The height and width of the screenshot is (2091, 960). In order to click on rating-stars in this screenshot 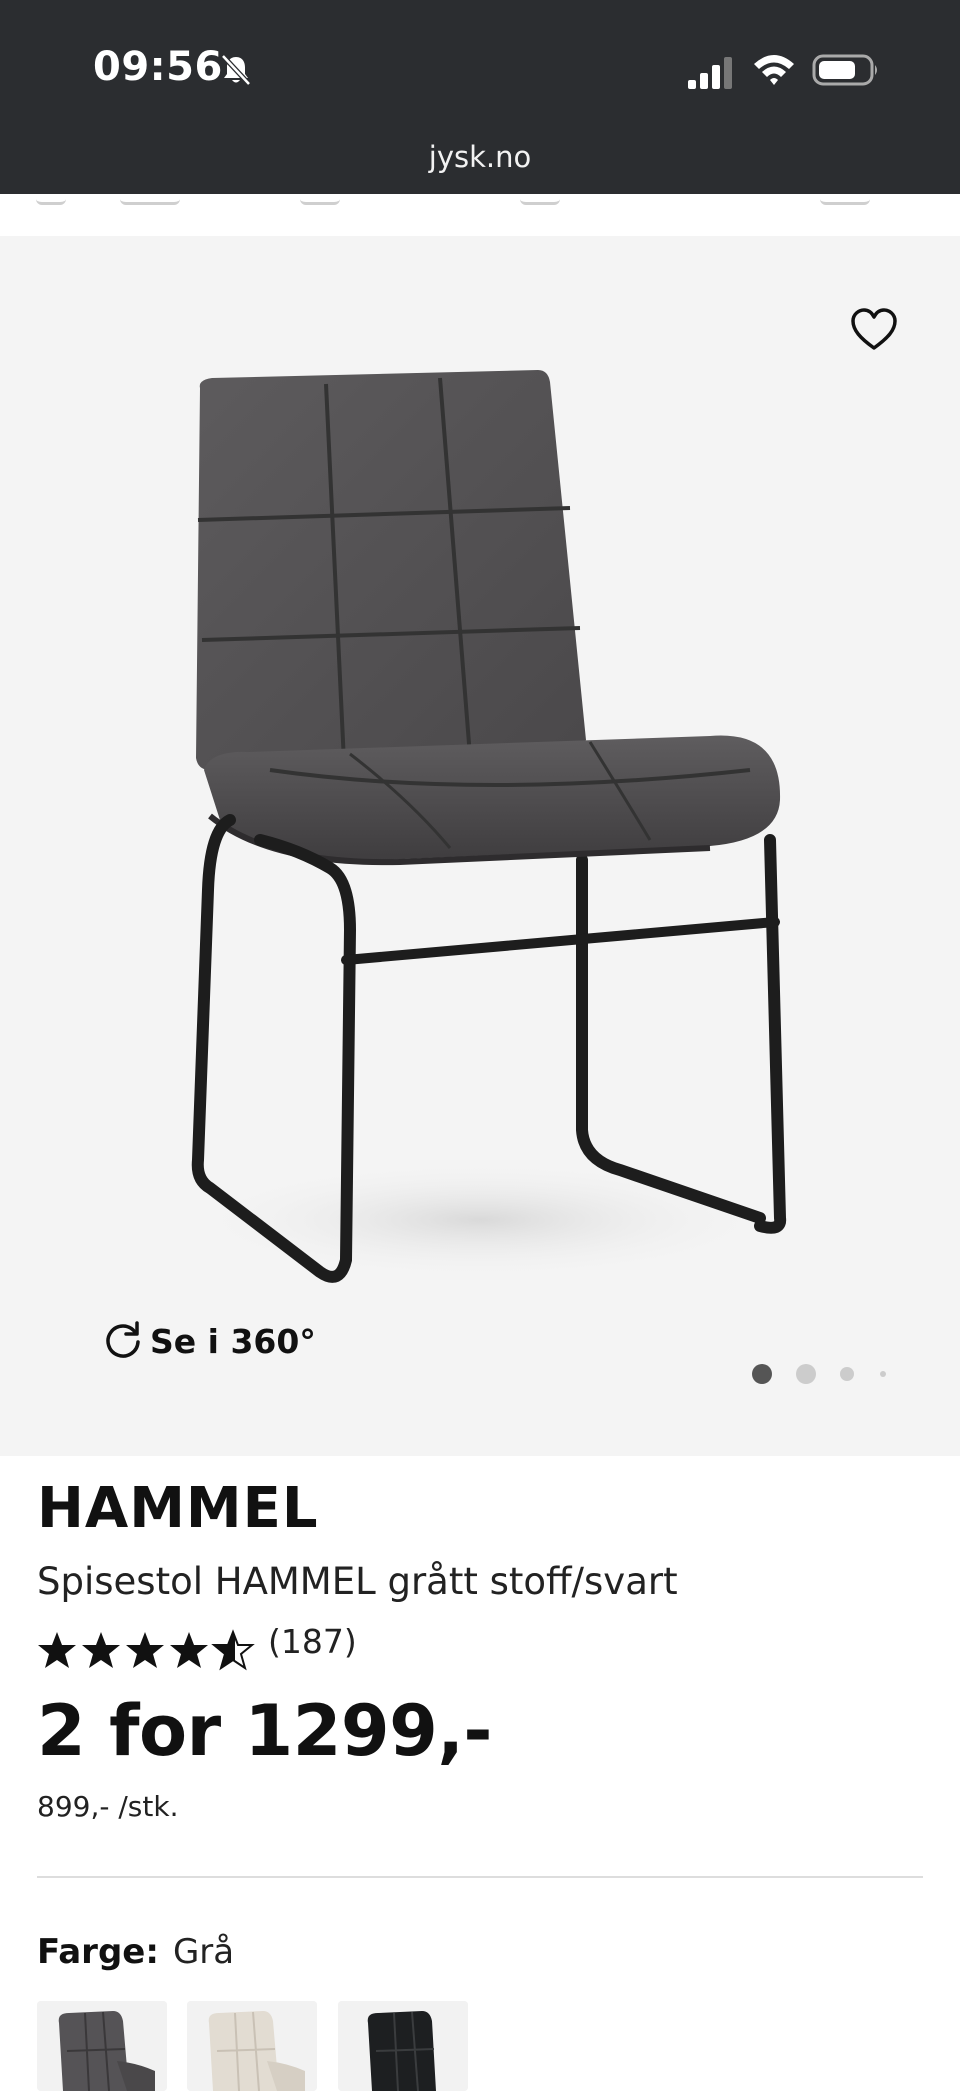, I will do `click(147, 1650)`.